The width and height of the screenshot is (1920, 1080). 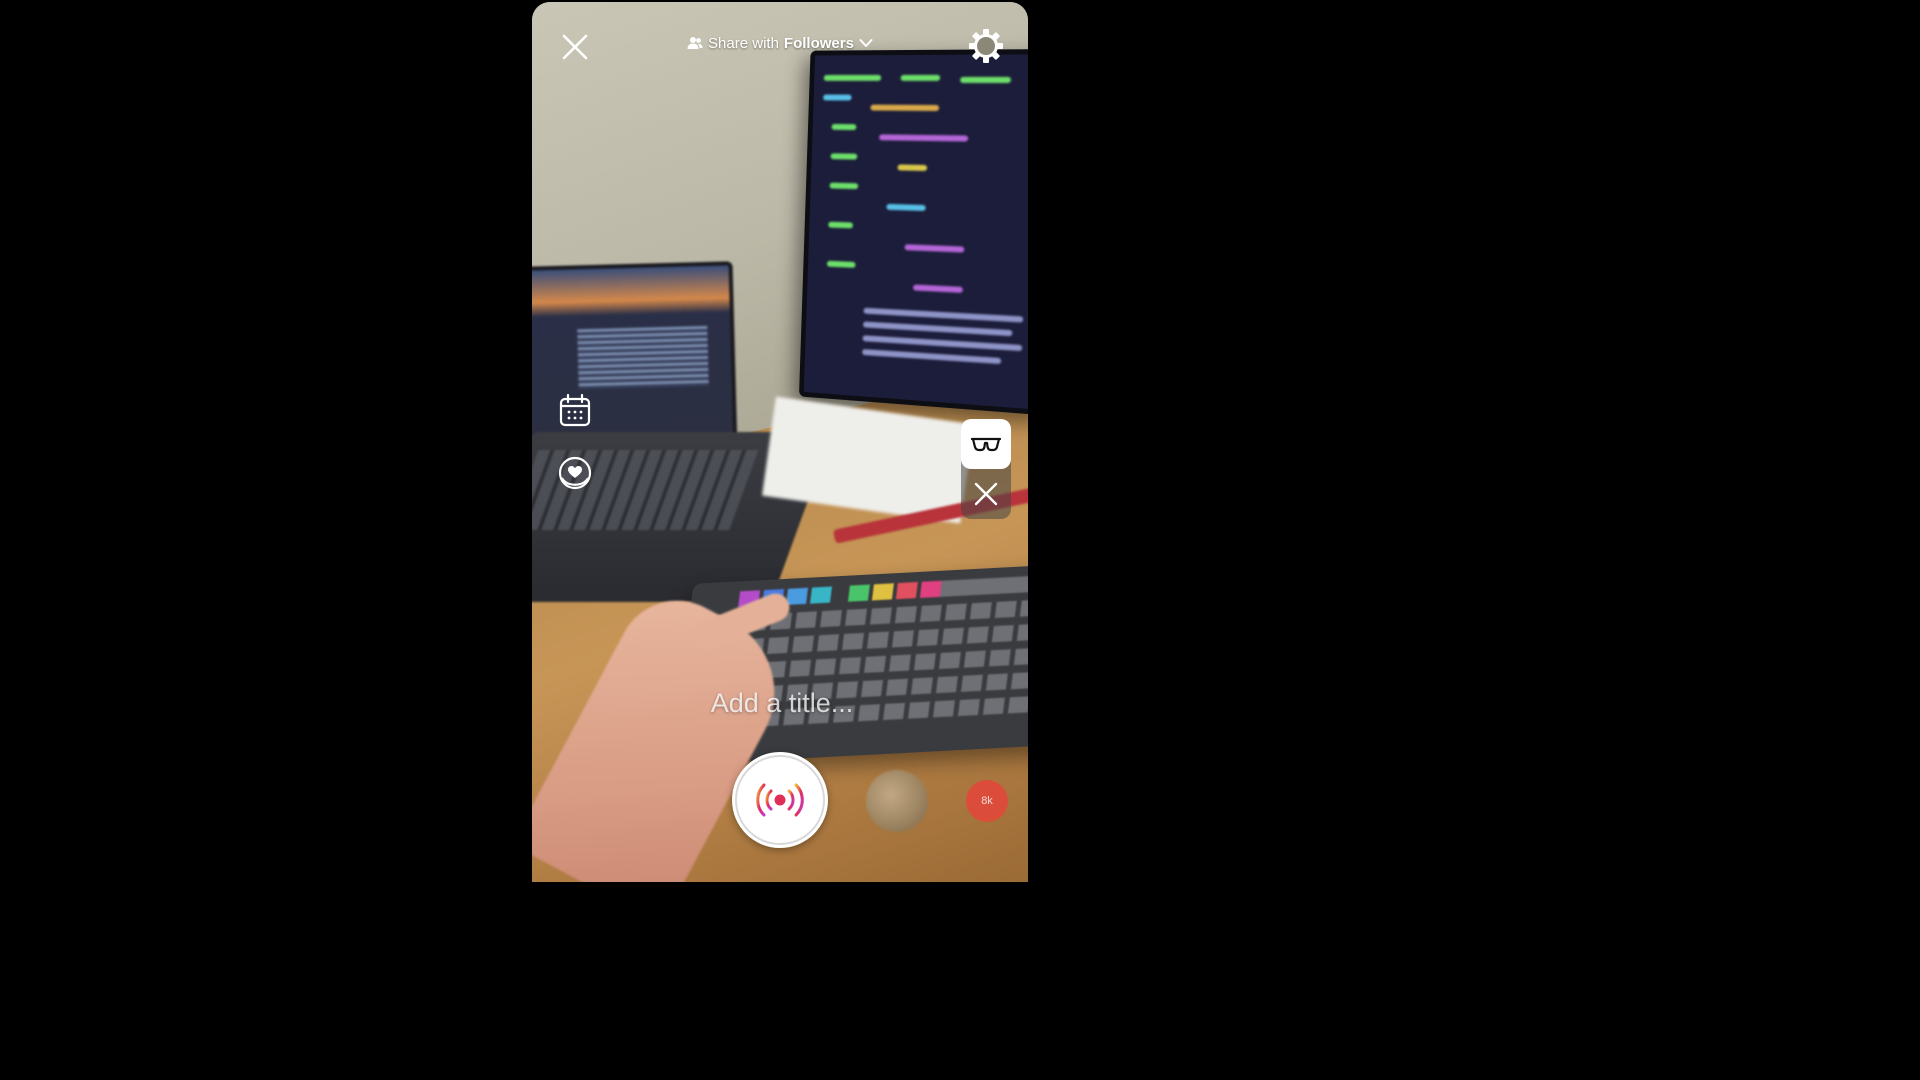 I want to click on badge-button: 8k, so click(x=987, y=801).